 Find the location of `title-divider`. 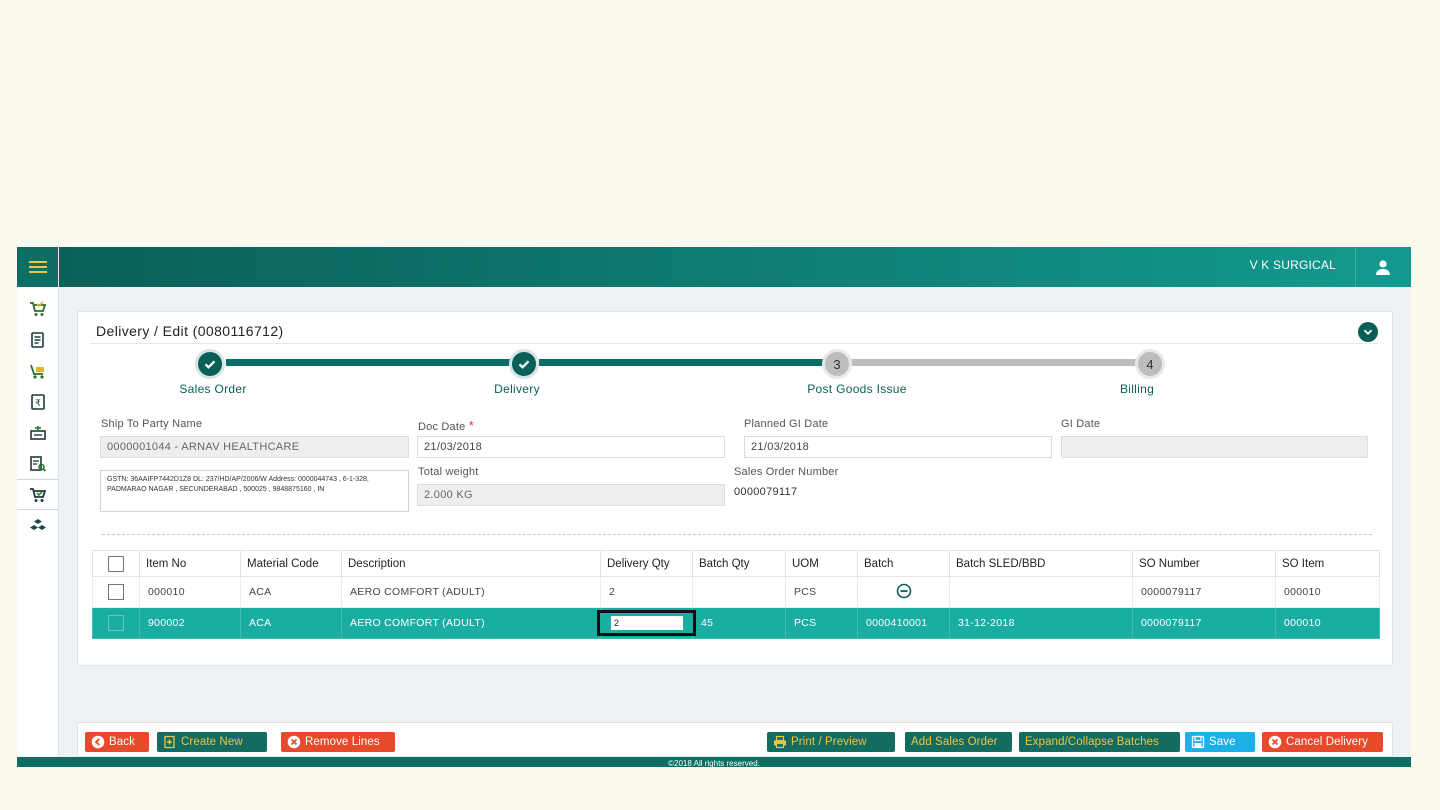

title-divider is located at coordinates (734, 343).